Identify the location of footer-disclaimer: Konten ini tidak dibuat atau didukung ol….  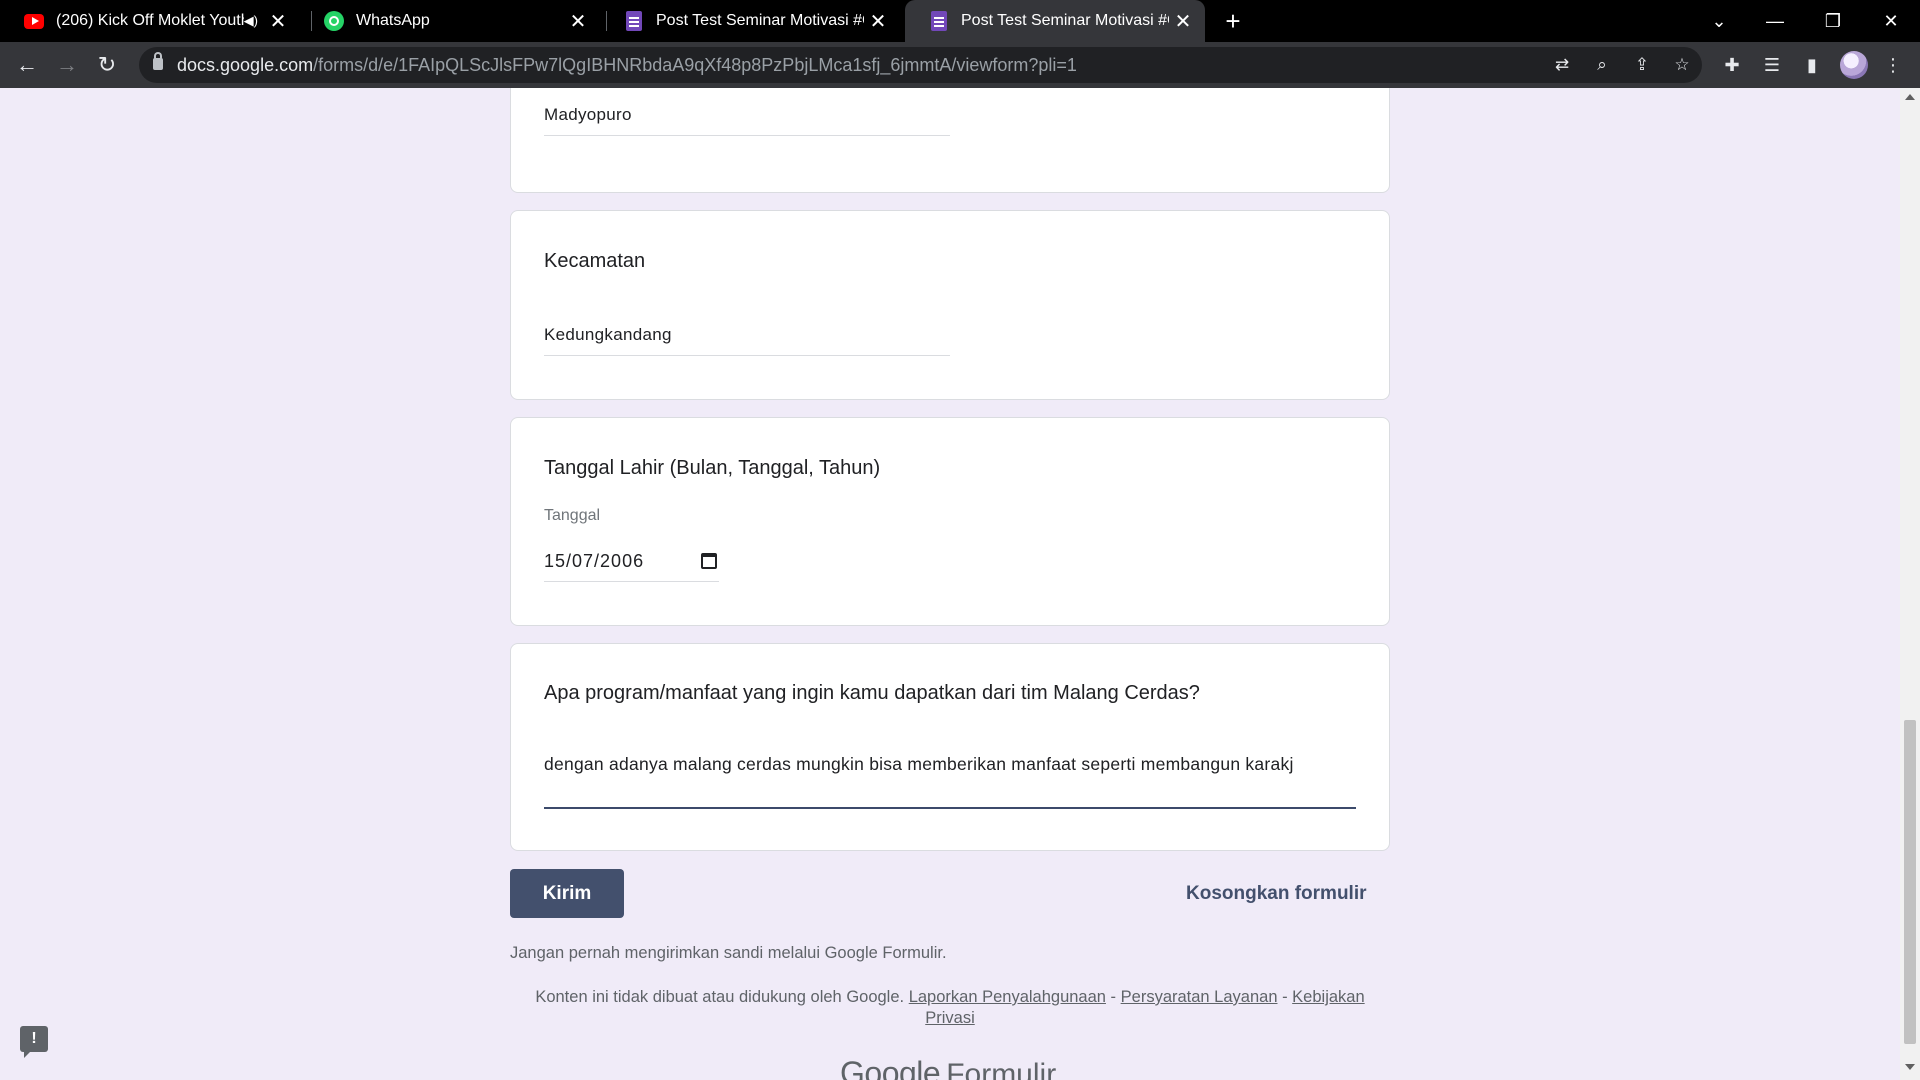
(950, 1007).